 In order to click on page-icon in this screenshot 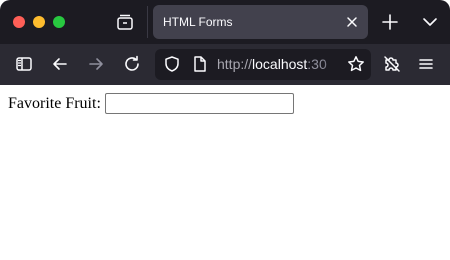, I will do `click(200, 64)`.